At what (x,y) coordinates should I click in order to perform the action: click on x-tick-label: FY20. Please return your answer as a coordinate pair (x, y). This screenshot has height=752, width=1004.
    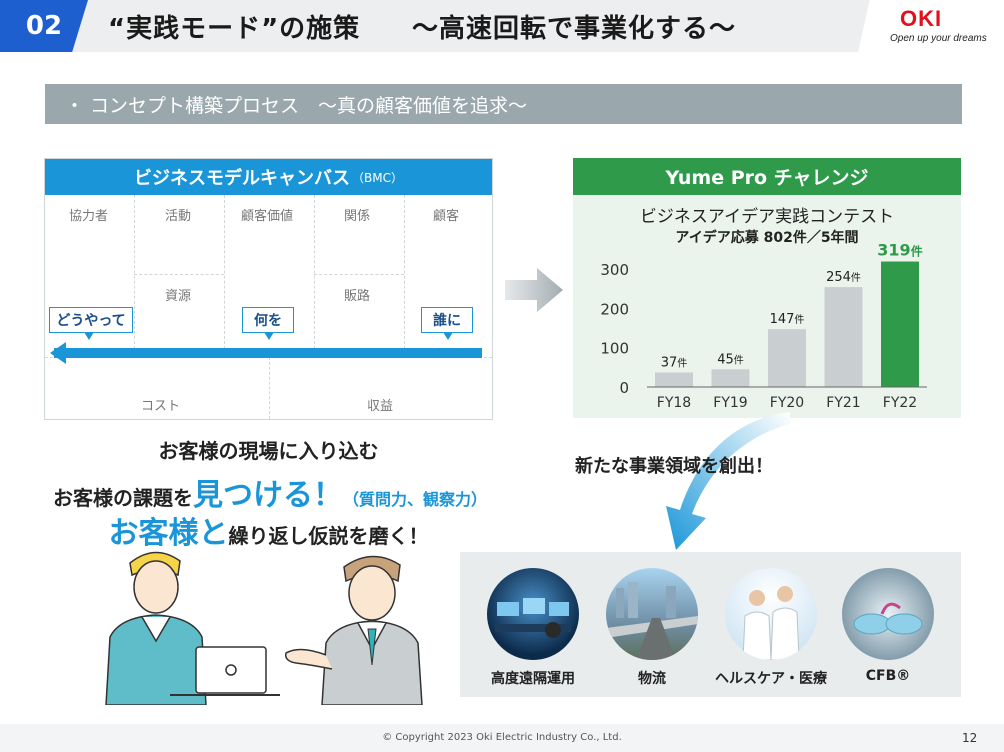
    Looking at the image, I should click on (787, 403).